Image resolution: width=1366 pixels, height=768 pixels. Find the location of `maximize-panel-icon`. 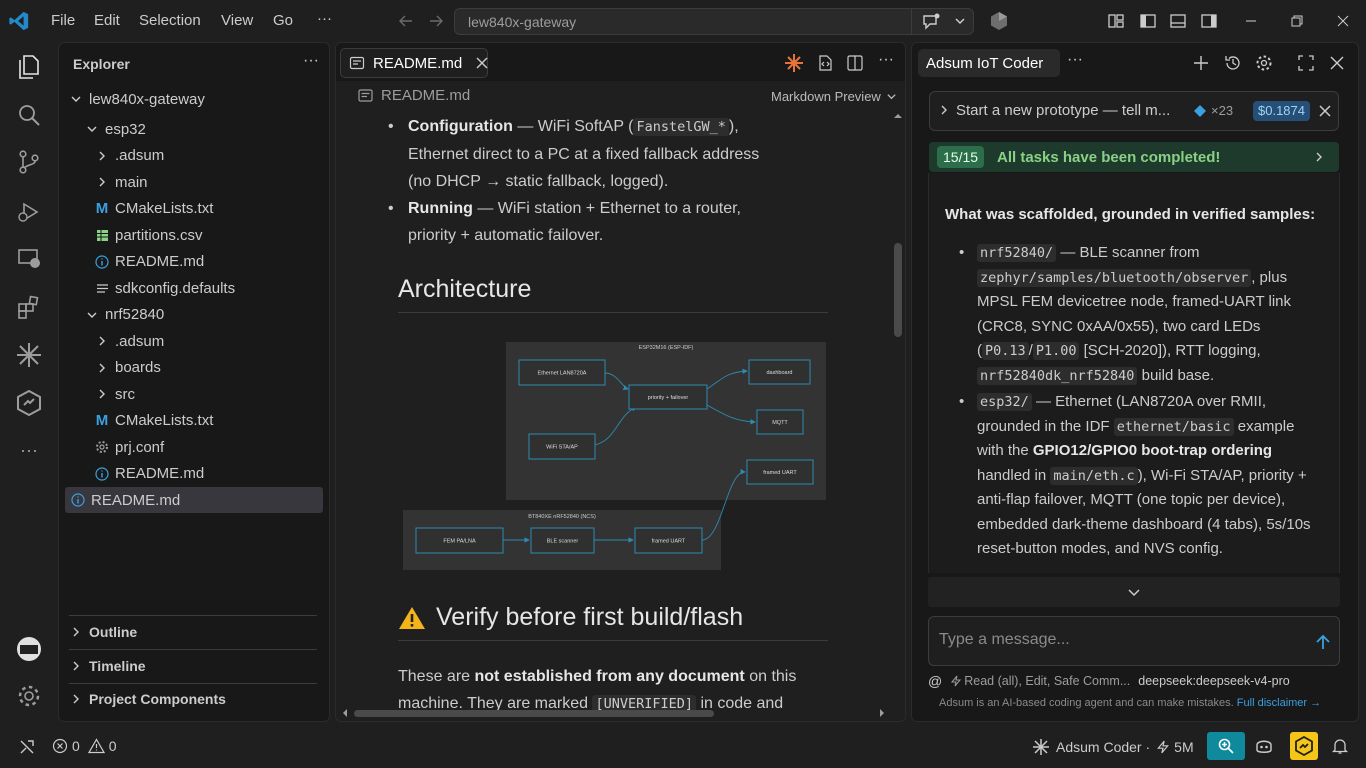

maximize-panel-icon is located at coordinates (1306, 64).